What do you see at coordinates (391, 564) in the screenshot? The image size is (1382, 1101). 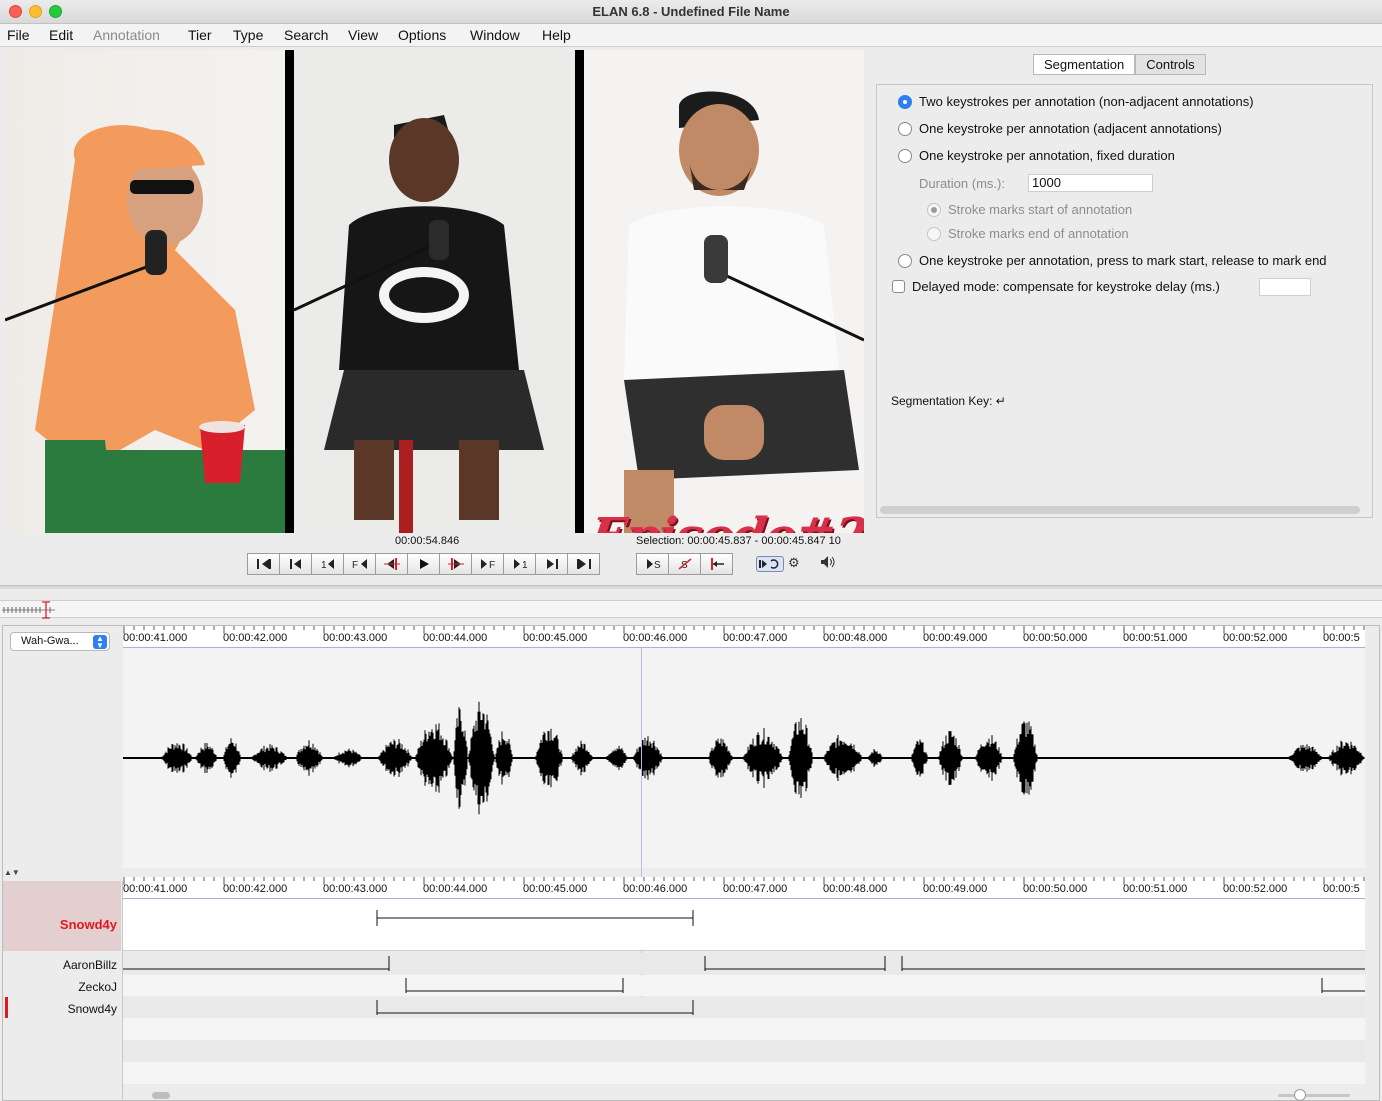 I see `selection-start-button` at bounding box center [391, 564].